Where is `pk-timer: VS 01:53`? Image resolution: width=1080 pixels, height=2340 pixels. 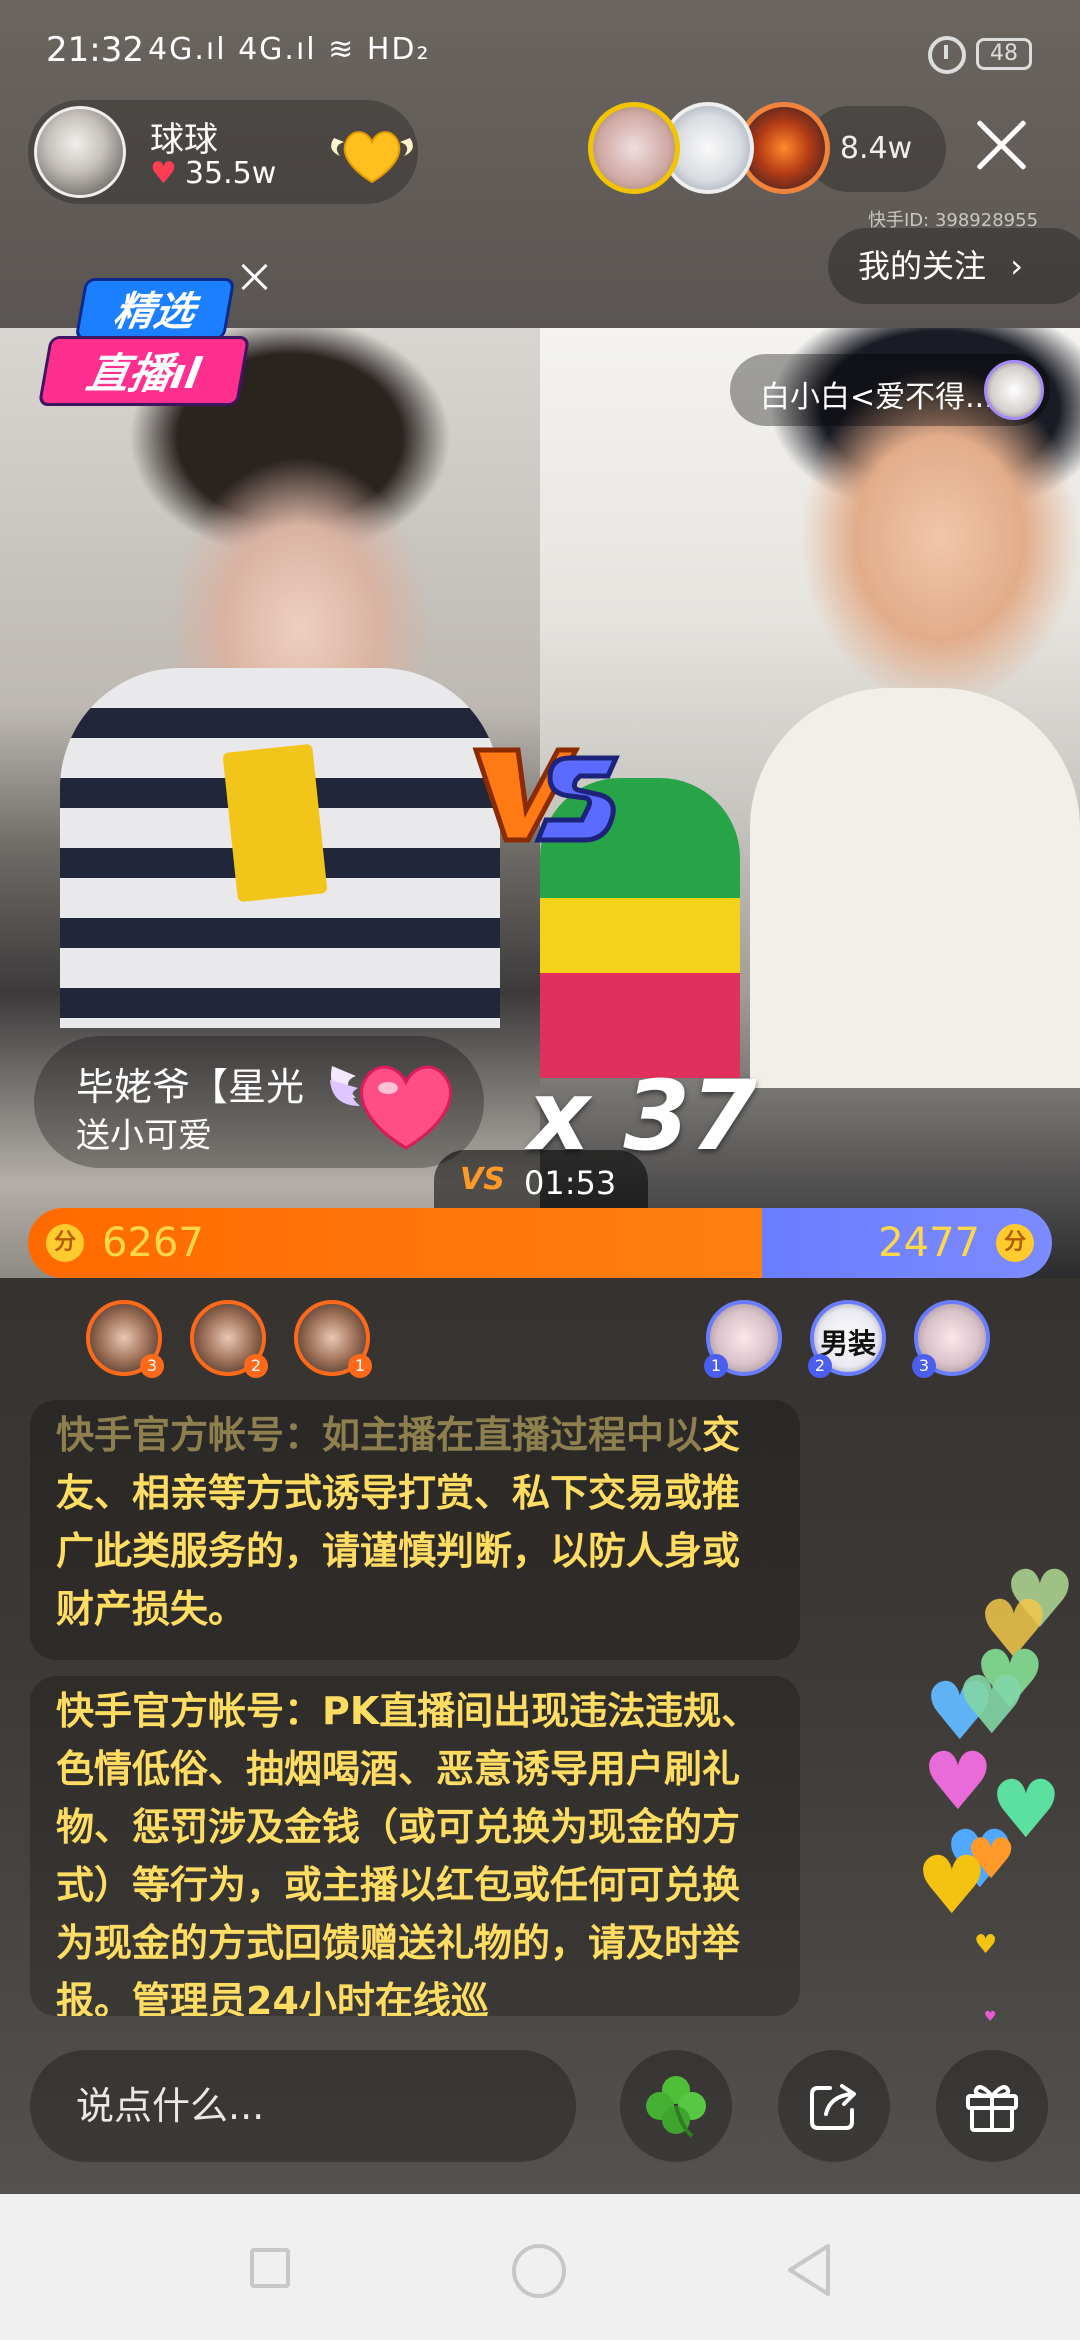 pk-timer: VS 01:53 is located at coordinates (541, 1181).